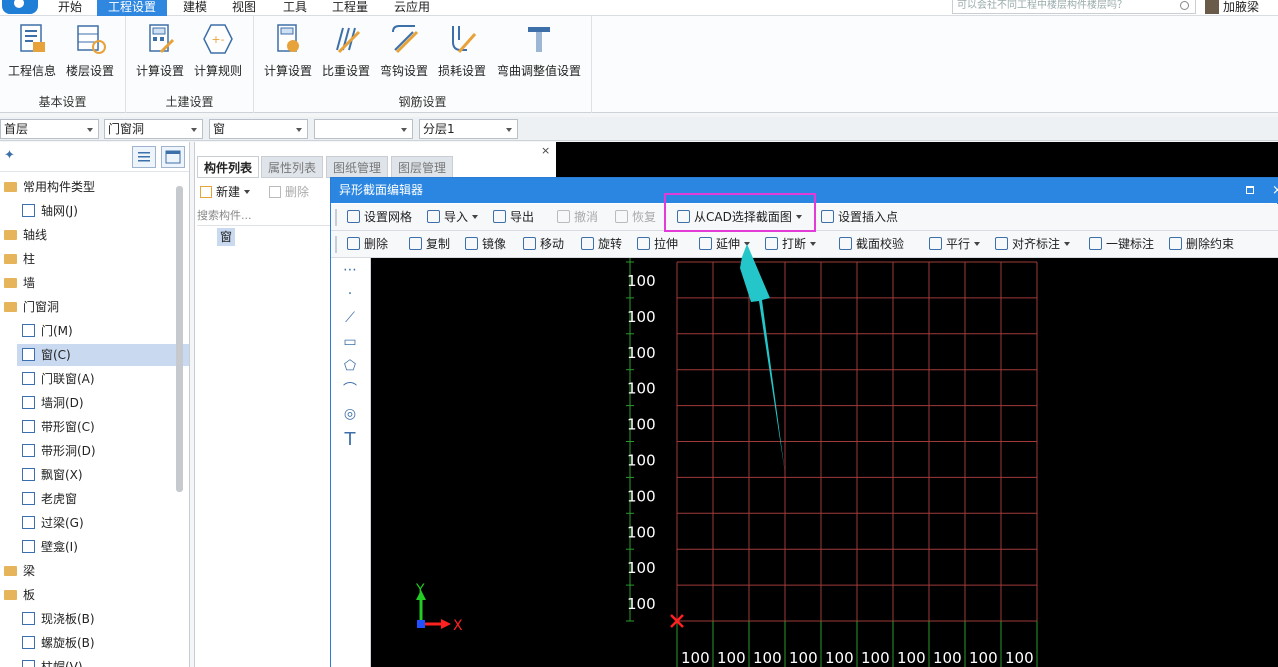 Image resolution: width=1278 pixels, height=667 pixels. I want to click on tb2-mirror-button: 镜像, so click(485, 244).